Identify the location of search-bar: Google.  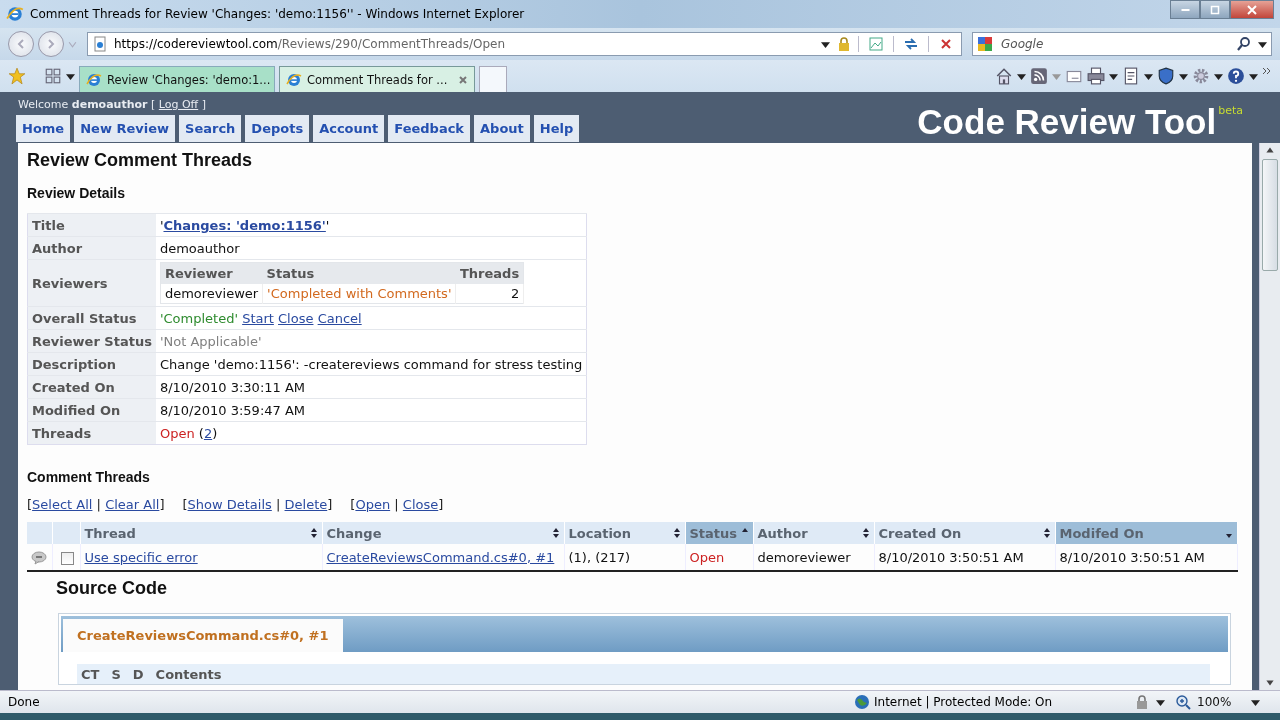
(1122, 44).